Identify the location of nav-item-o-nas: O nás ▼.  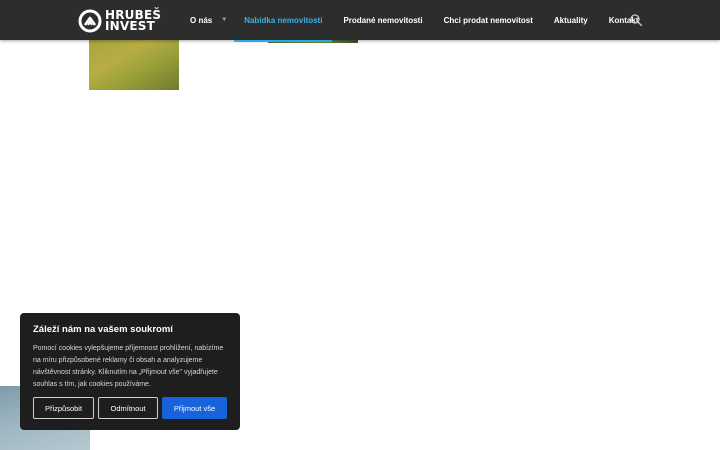
(208, 20).